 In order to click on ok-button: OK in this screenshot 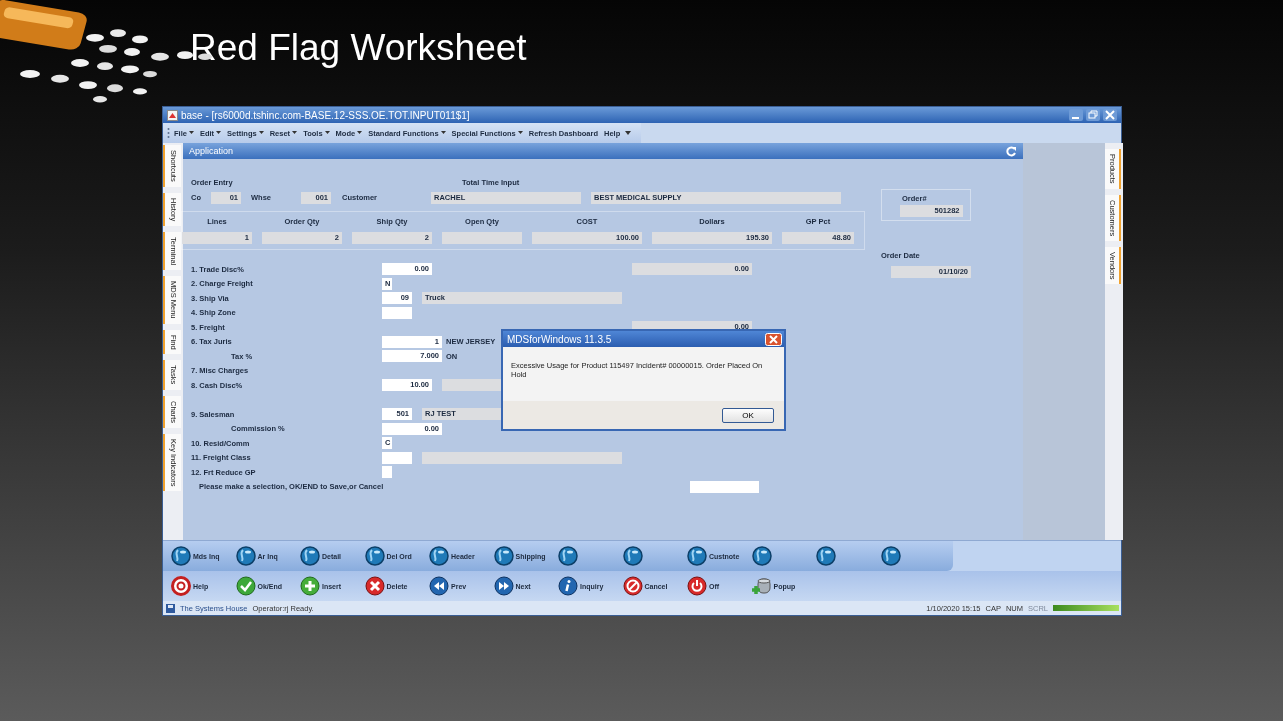, I will do `click(748, 415)`.